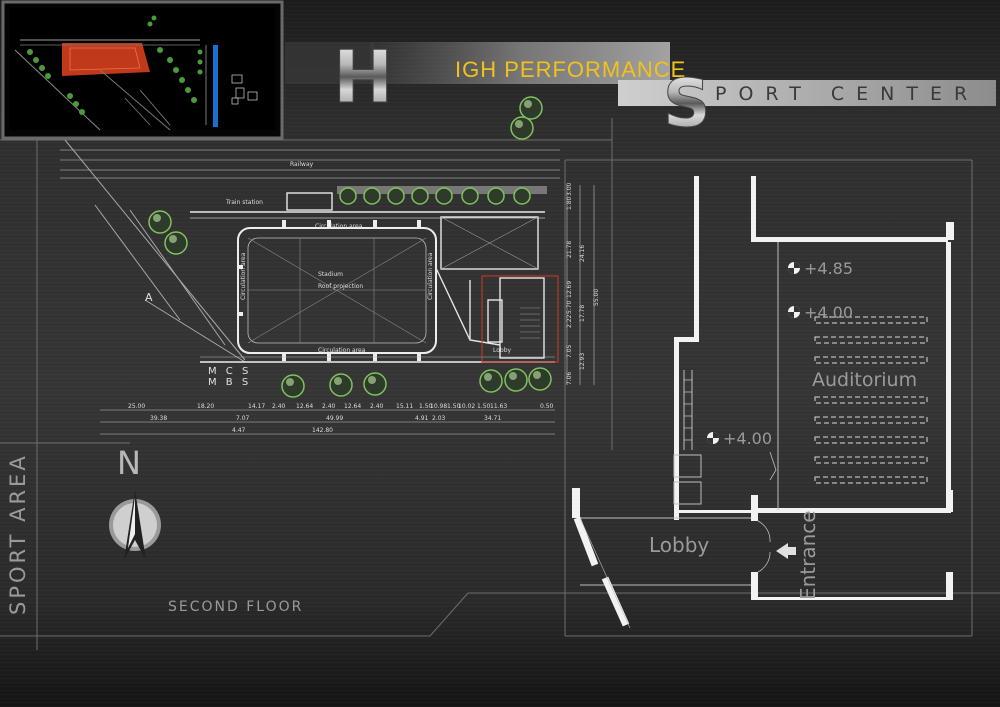  I want to click on floor-label: SECOND FLOOR, so click(235, 607).